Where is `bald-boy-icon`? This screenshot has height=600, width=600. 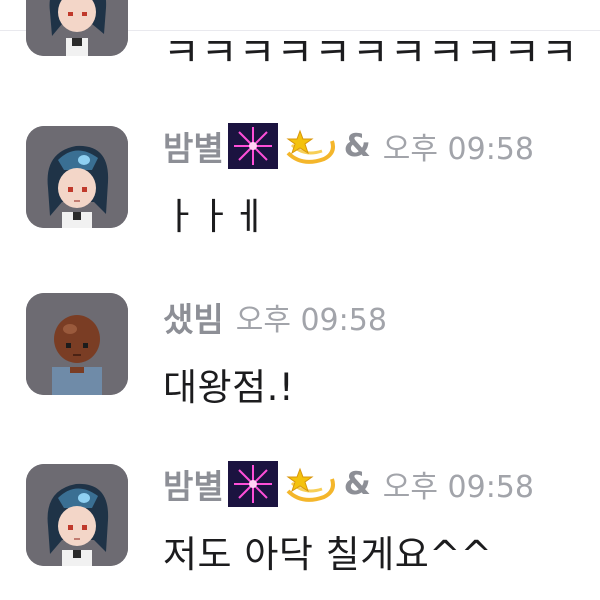 bald-boy-icon is located at coordinates (77, 344).